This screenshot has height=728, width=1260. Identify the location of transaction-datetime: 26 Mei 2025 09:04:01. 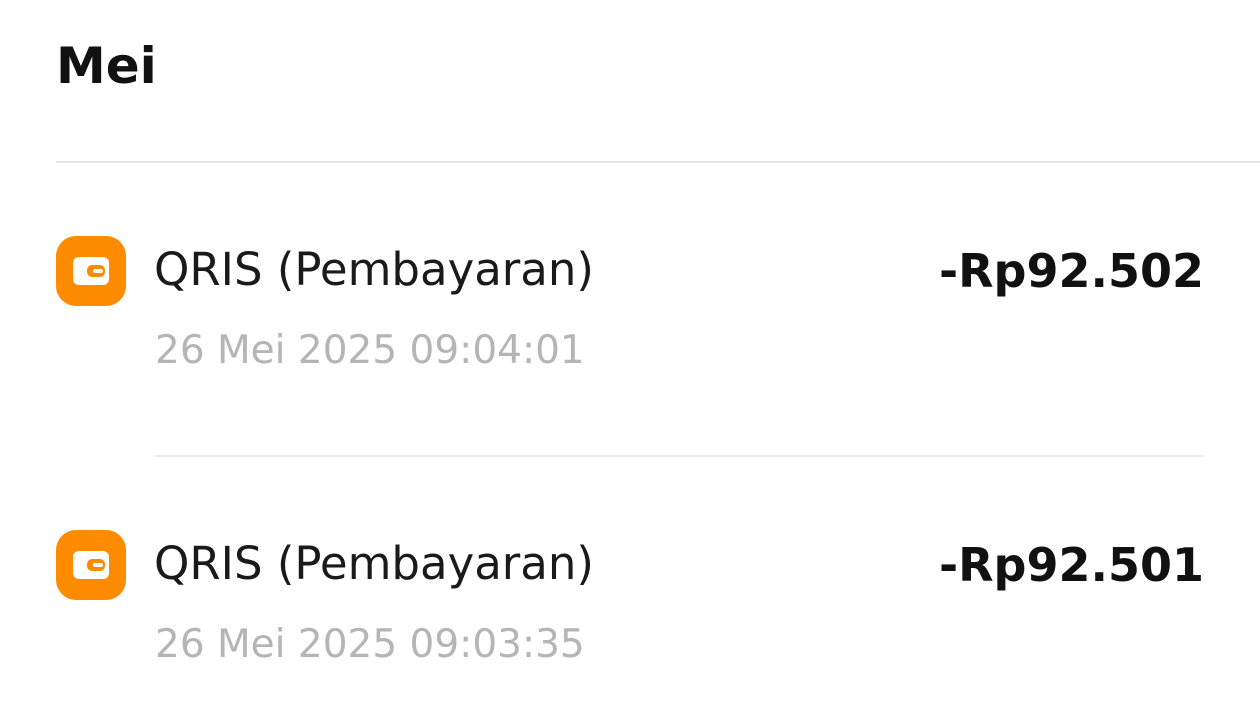
(370, 350).